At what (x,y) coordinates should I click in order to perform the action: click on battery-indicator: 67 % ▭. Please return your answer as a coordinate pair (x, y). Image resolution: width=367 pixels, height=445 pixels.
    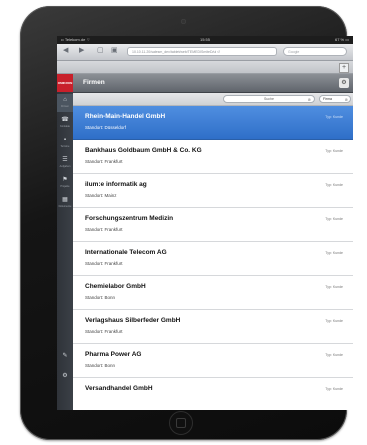
    Looking at the image, I should click on (341, 39).